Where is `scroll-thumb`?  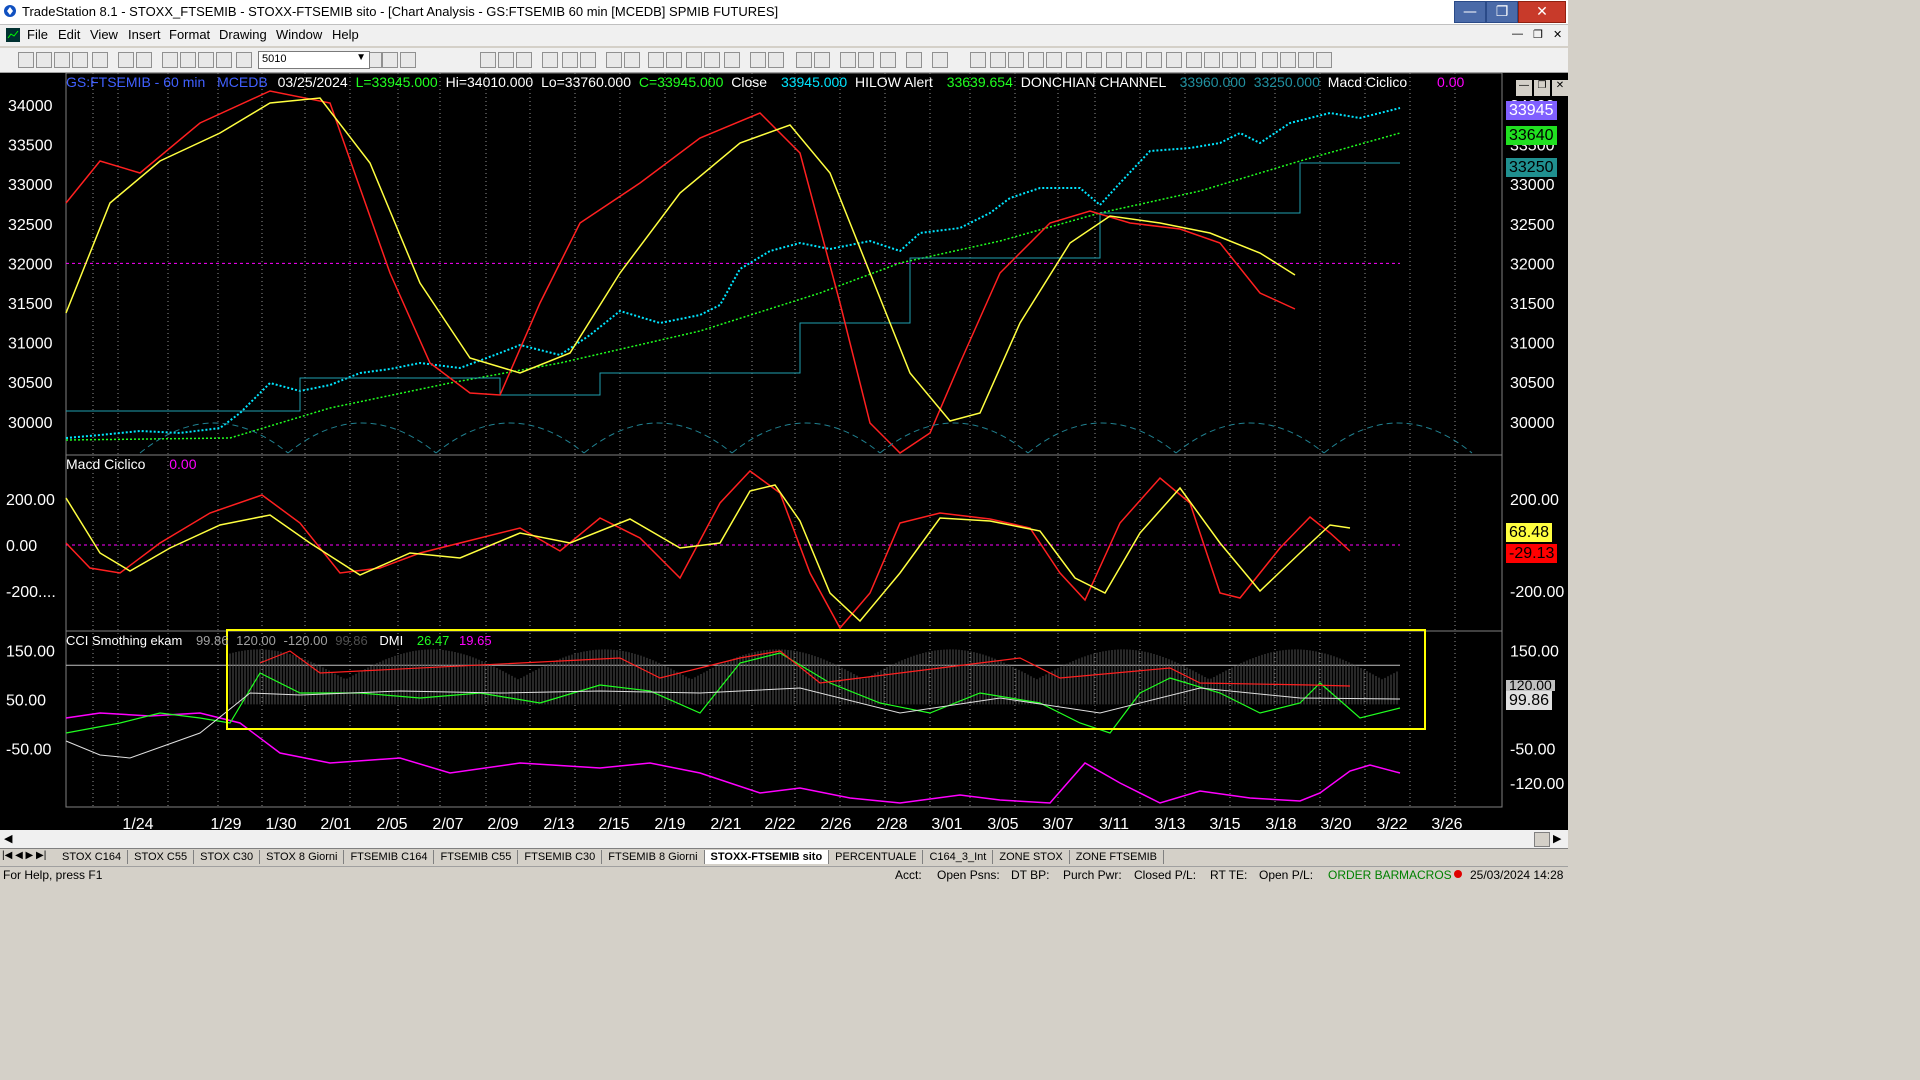
scroll-thumb is located at coordinates (1542, 839).